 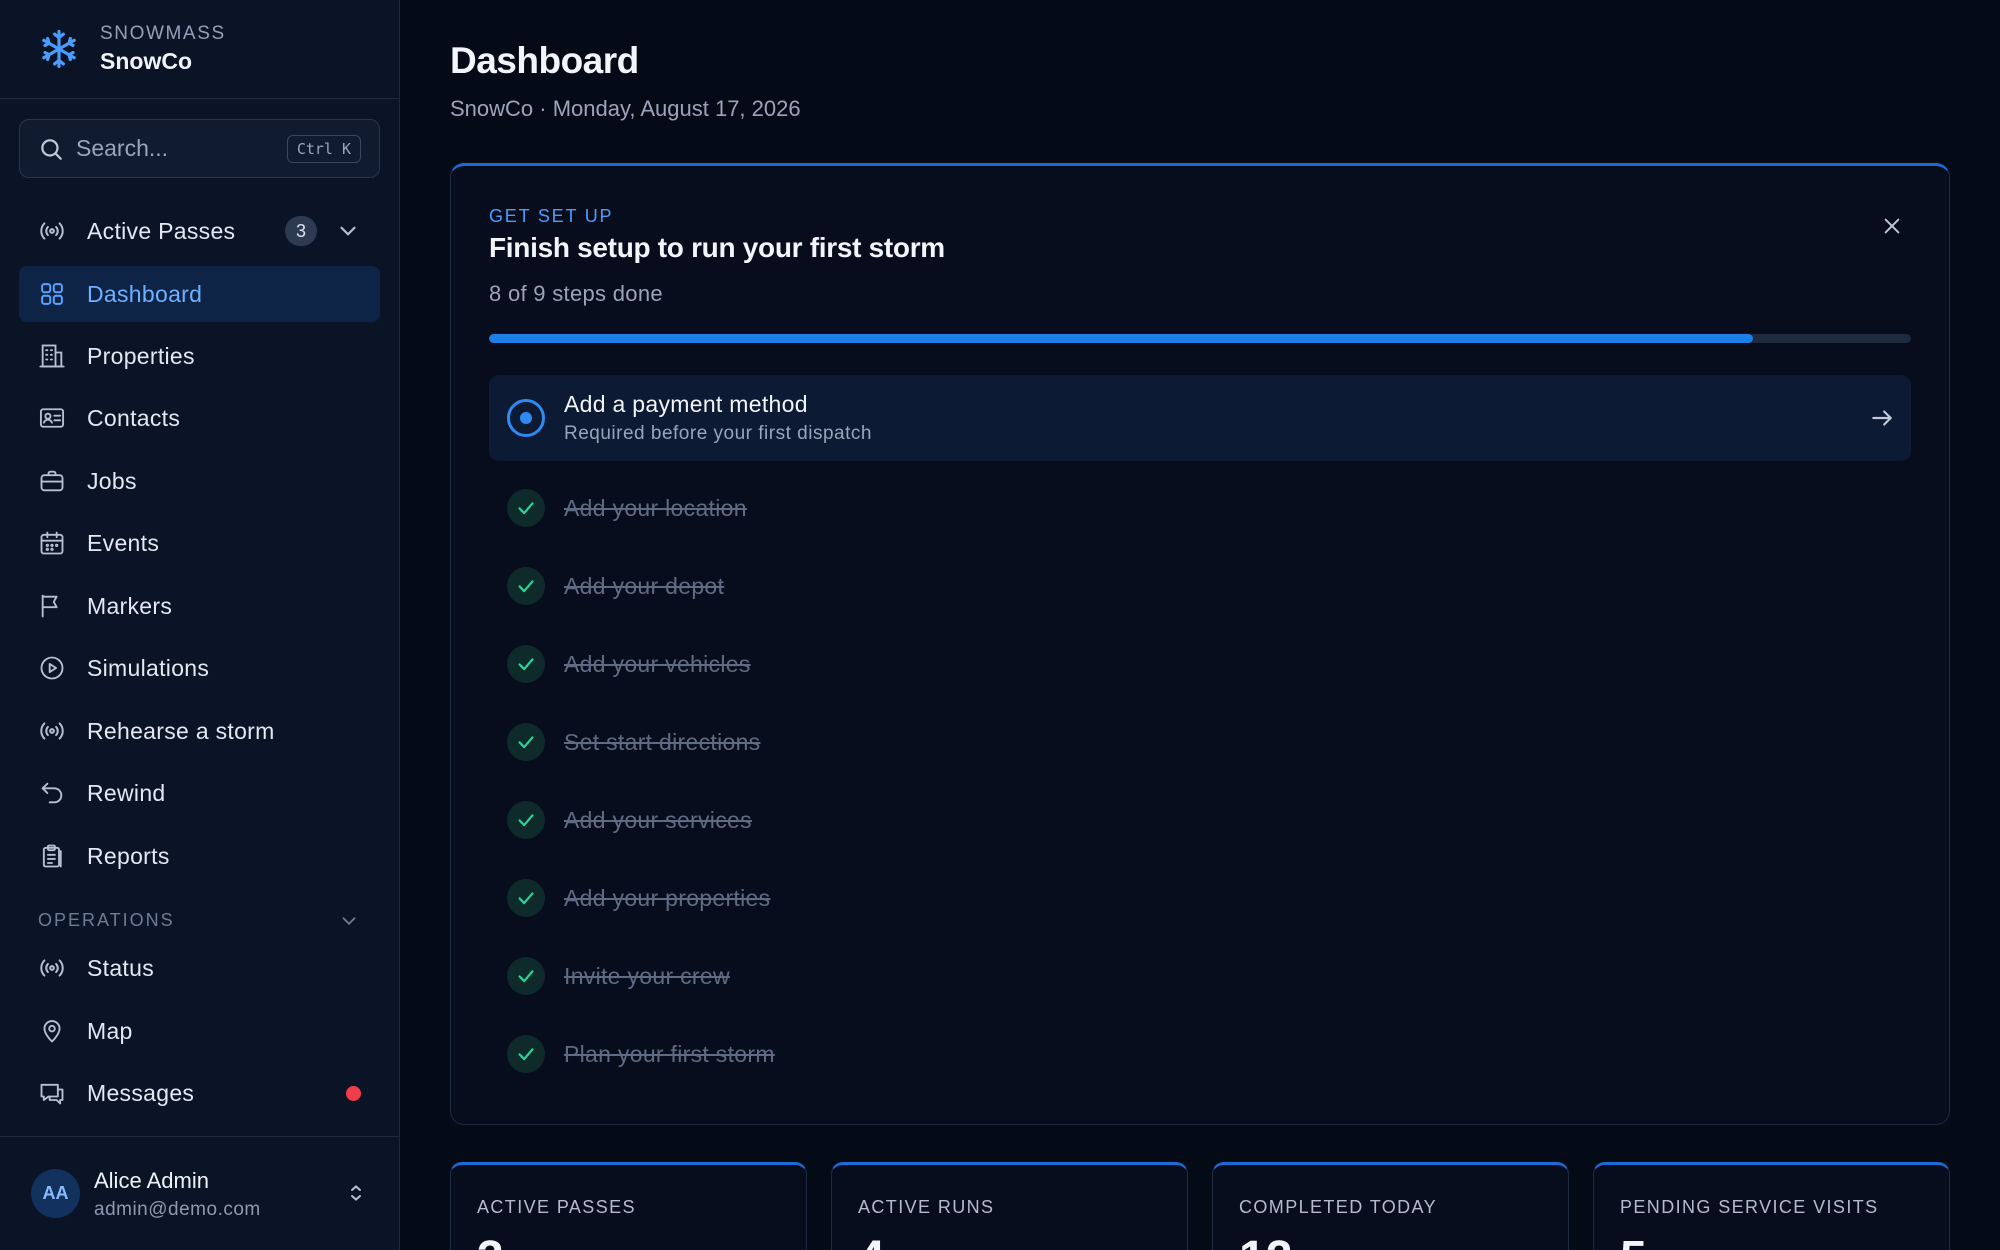 I want to click on sidebar-item-label: Contacts, so click(x=134, y=417).